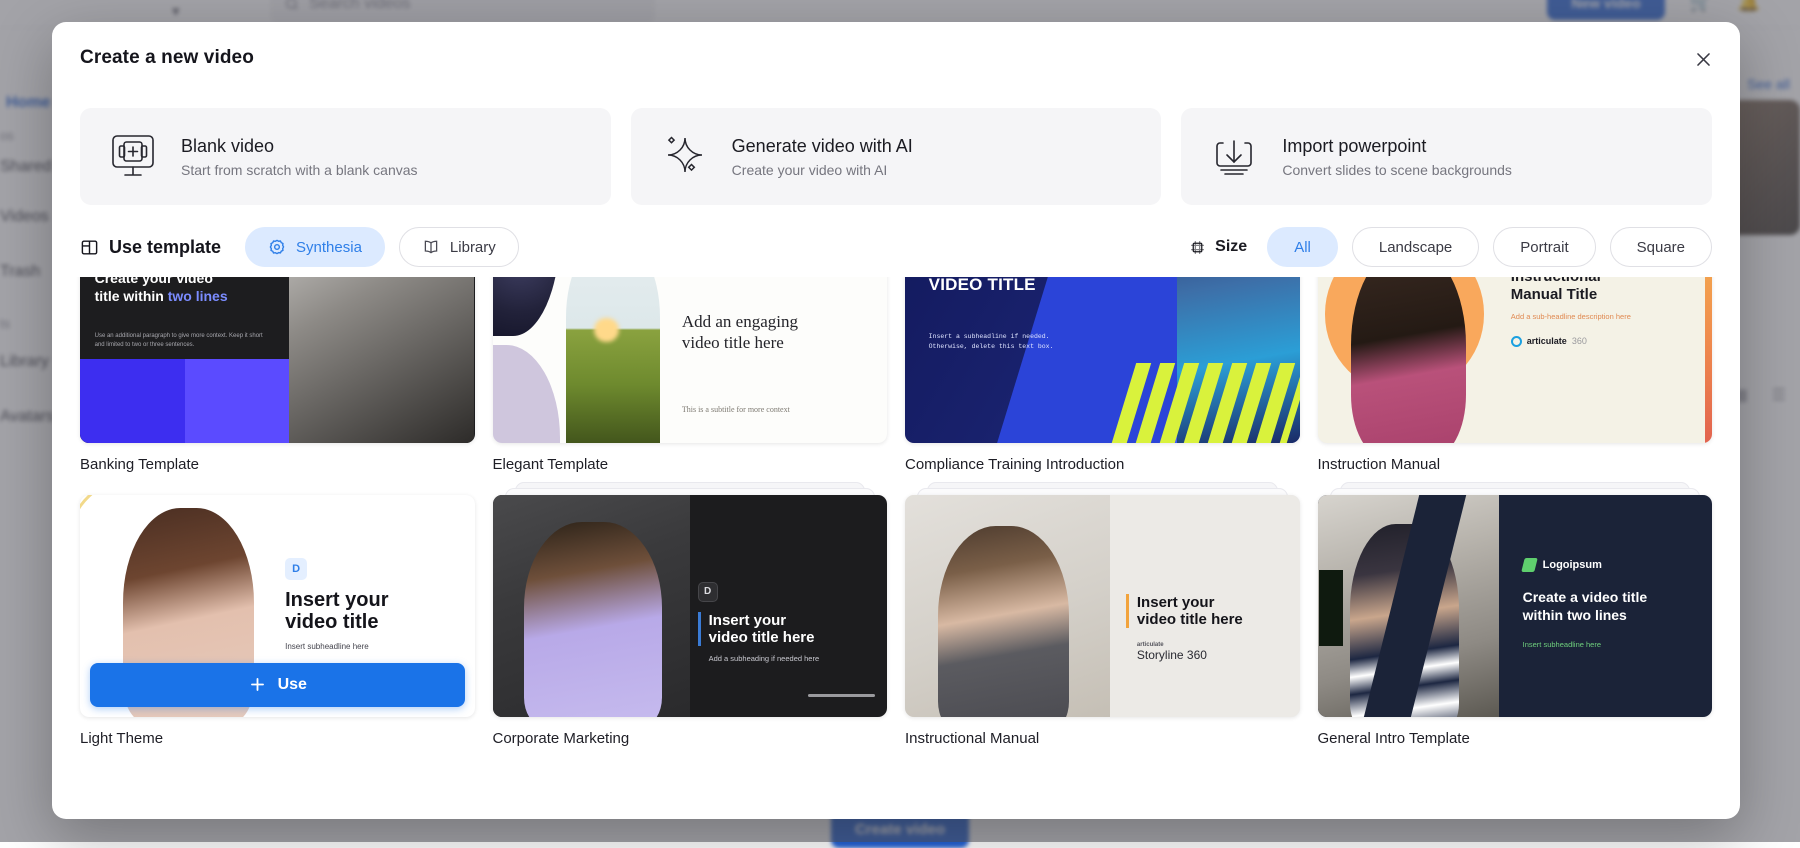  Describe the element at coordinates (277, 464) in the screenshot. I see `template-name: Banking Template` at that location.